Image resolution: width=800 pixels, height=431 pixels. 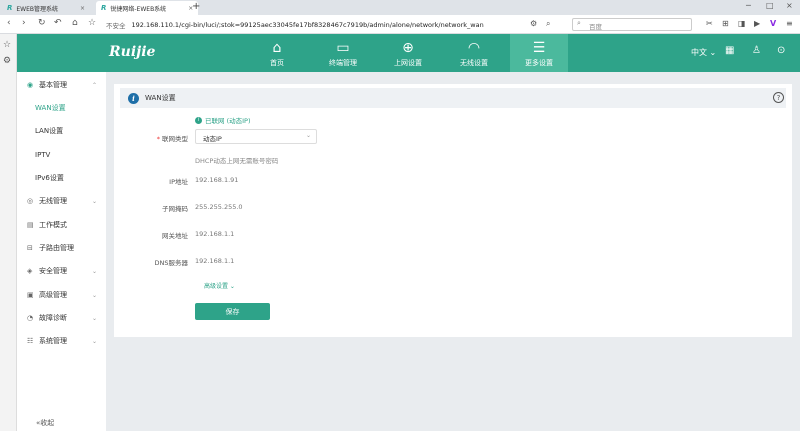 I want to click on sidebar-item-system: ☷ 系统管理 ⌄, so click(x=61, y=341).